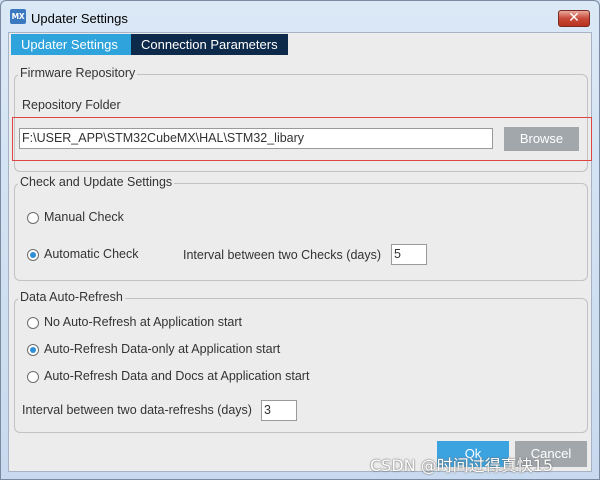 The height and width of the screenshot is (480, 600). I want to click on check-interval-label: Interval between two Checks (days), so click(282, 255).